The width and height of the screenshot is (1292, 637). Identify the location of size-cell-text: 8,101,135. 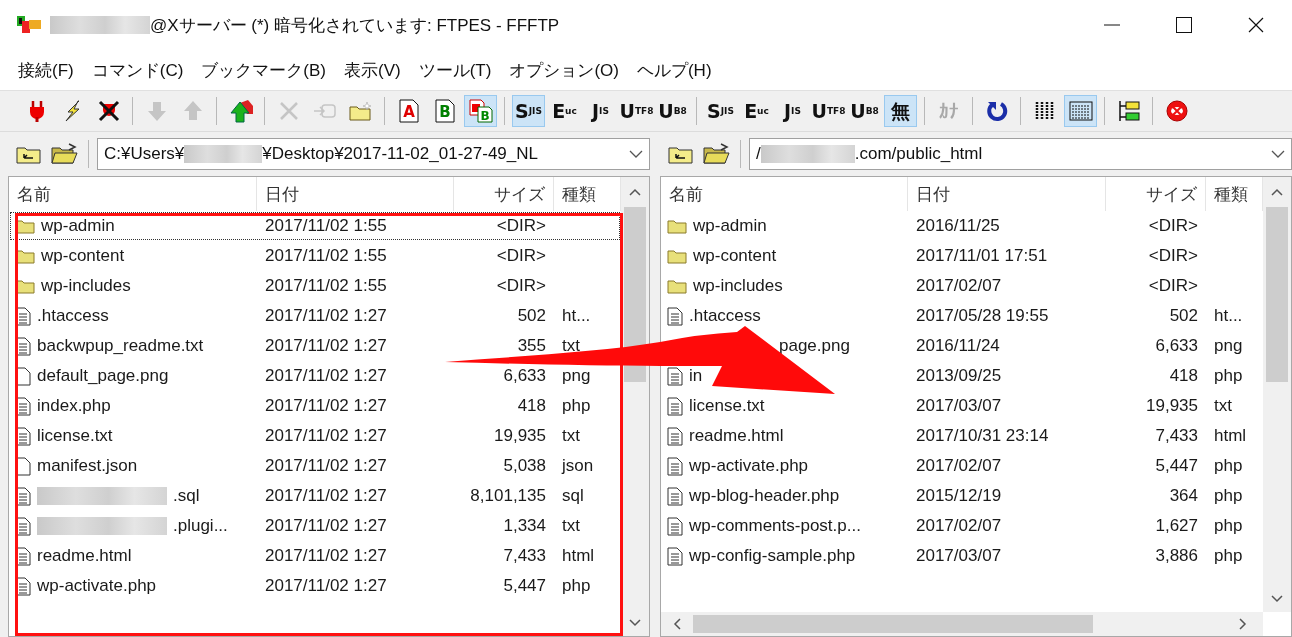
(508, 496).